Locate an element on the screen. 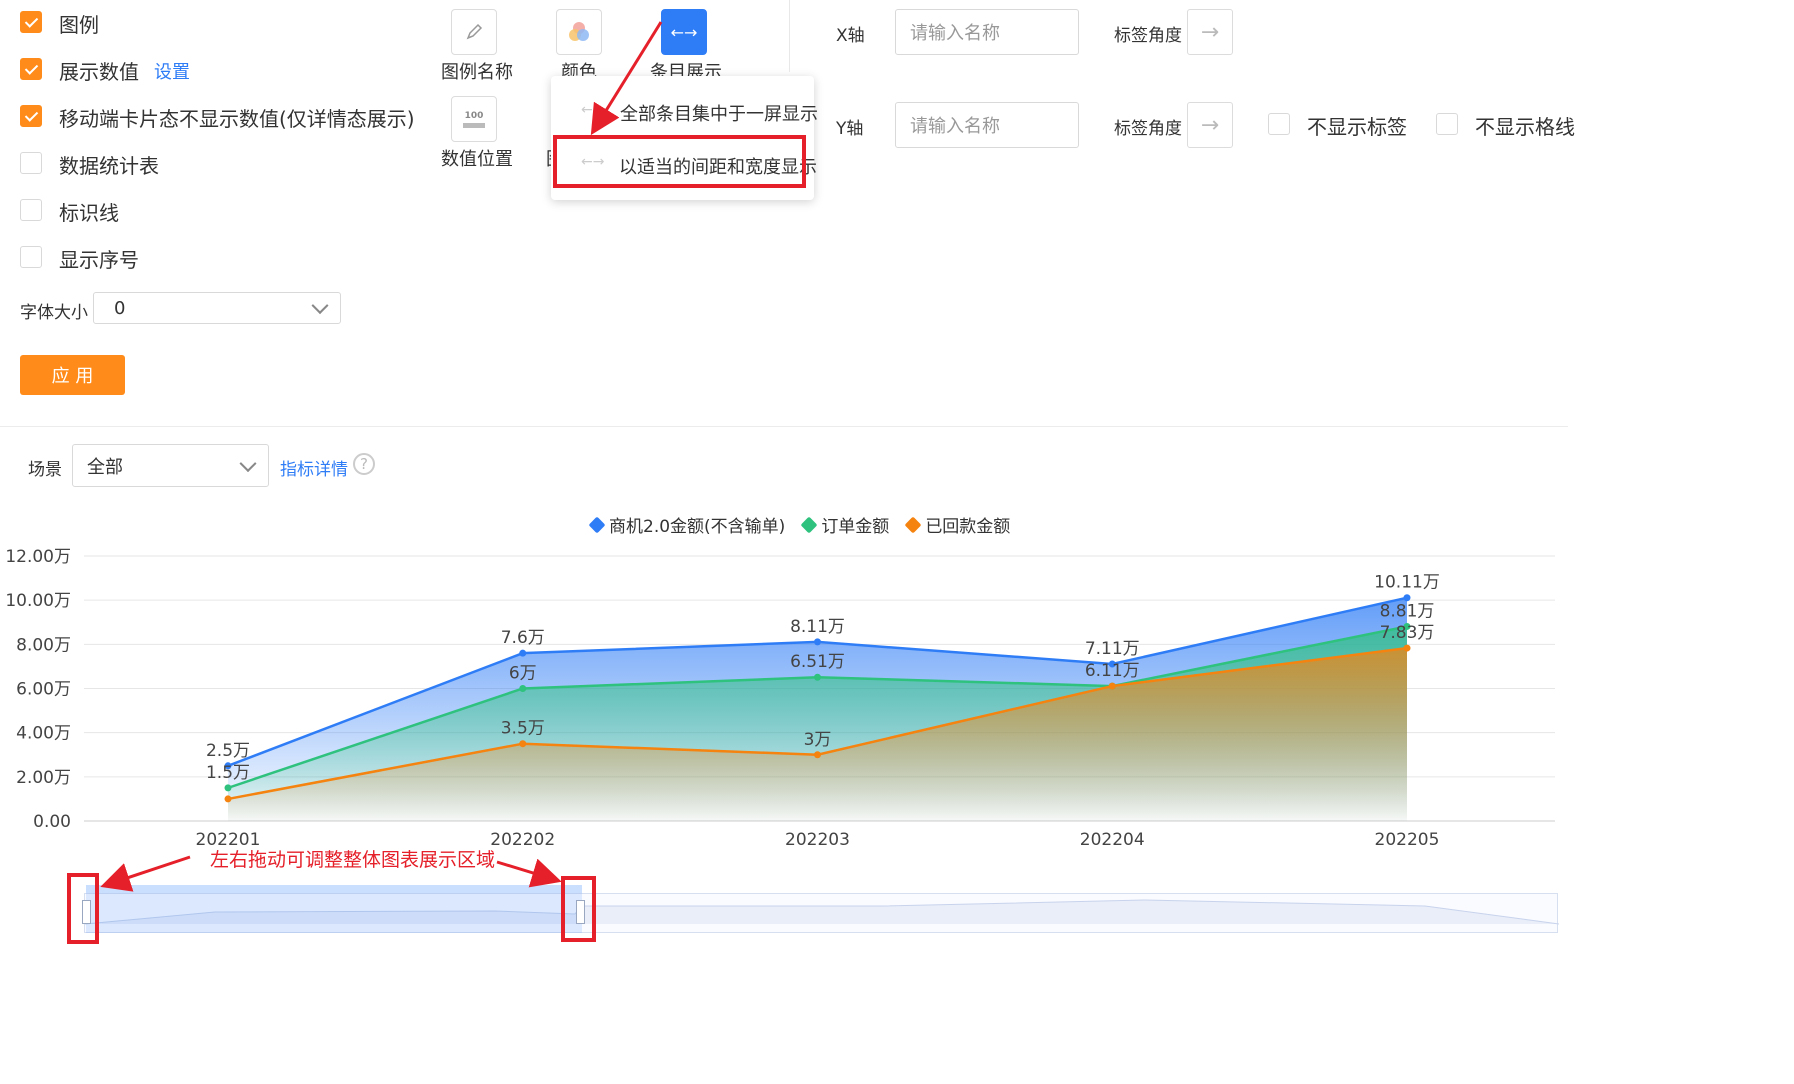 The image size is (1794, 1084). y-axis-name-input: 请输入名称 is located at coordinates (987, 125).